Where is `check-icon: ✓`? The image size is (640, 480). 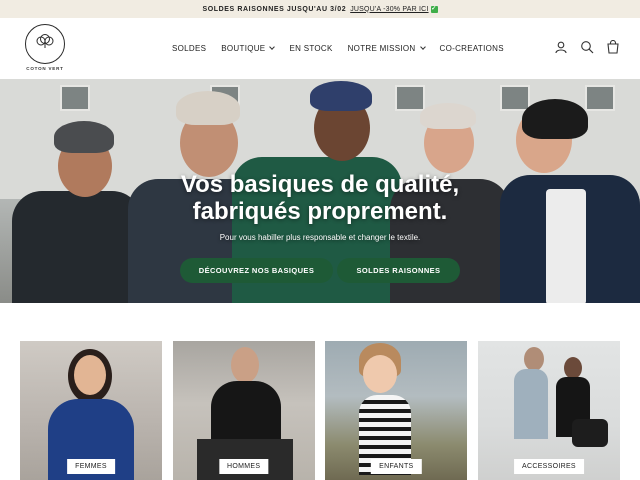
check-icon: ✓ is located at coordinates (434, 9).